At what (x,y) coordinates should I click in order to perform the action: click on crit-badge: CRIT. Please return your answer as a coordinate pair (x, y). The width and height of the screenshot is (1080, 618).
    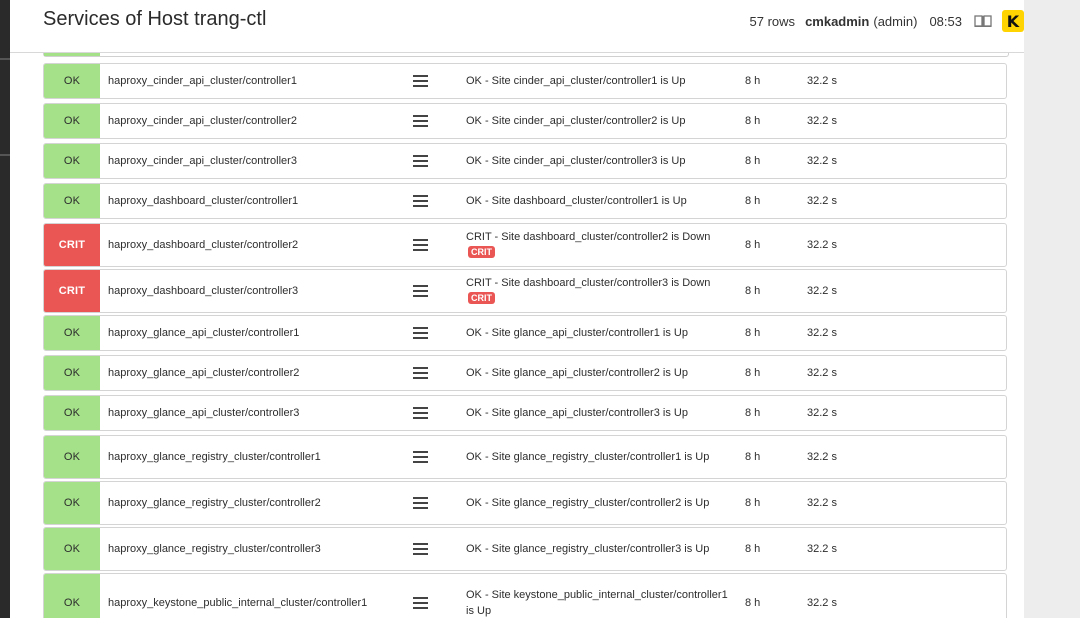
    Looking at the image, I should click on (481, 252).